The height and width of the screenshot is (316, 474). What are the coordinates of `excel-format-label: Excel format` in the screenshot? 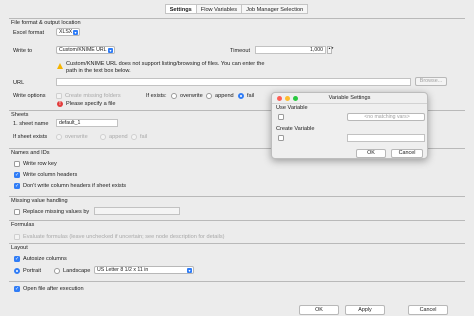 It's located at (29, 33).